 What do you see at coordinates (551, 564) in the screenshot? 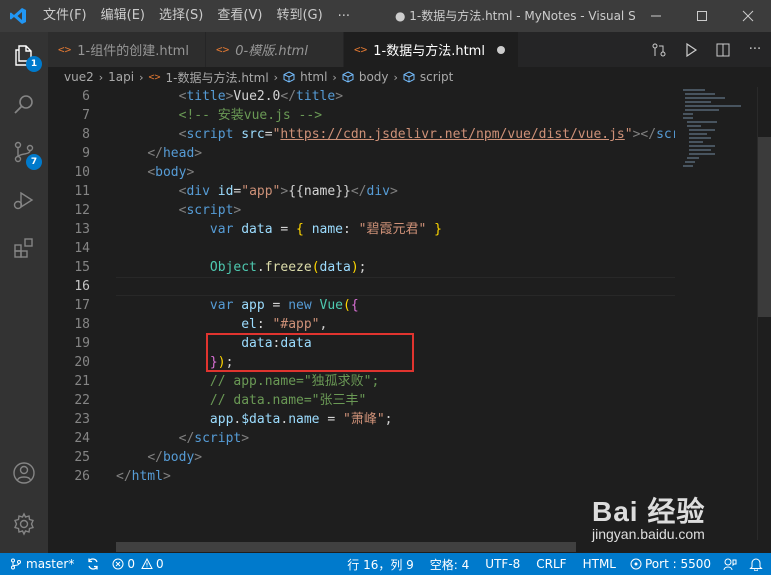
I see `end-of-line: CRLF` at bounding box center [551, 564].